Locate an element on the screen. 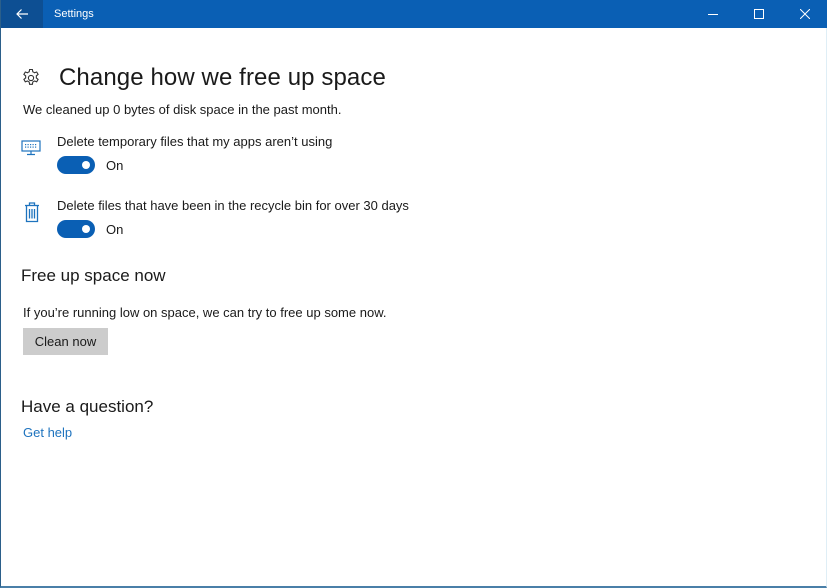  recycle-bin-icon is located at coordinates (32, 214).